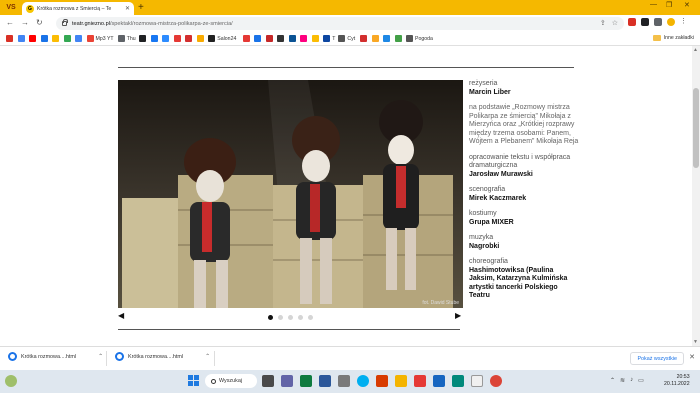  What do you see at coordinates (632, 22) in the screenshot?
I see `extension-icon` at bounding box center [632, 22].